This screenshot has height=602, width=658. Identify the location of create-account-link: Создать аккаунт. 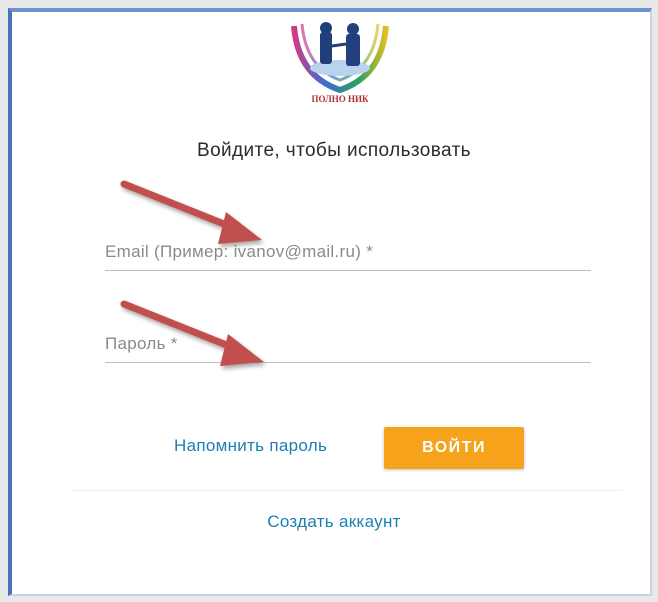
(334, 522).